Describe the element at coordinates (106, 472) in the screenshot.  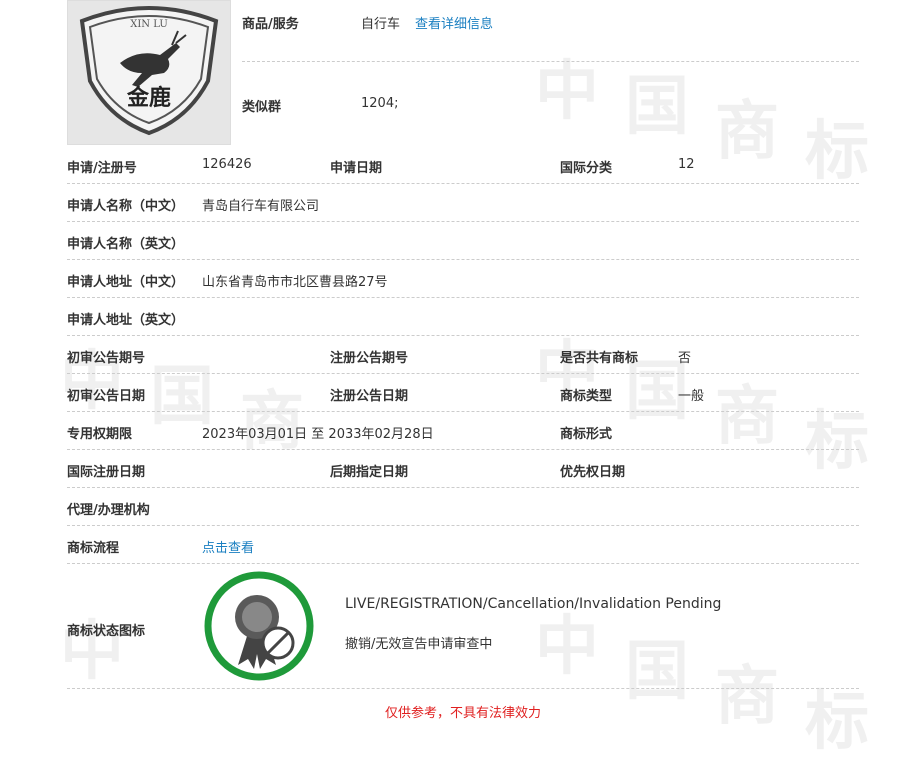
I see `intl-reg-date-label: 国际注册日期` at that location.